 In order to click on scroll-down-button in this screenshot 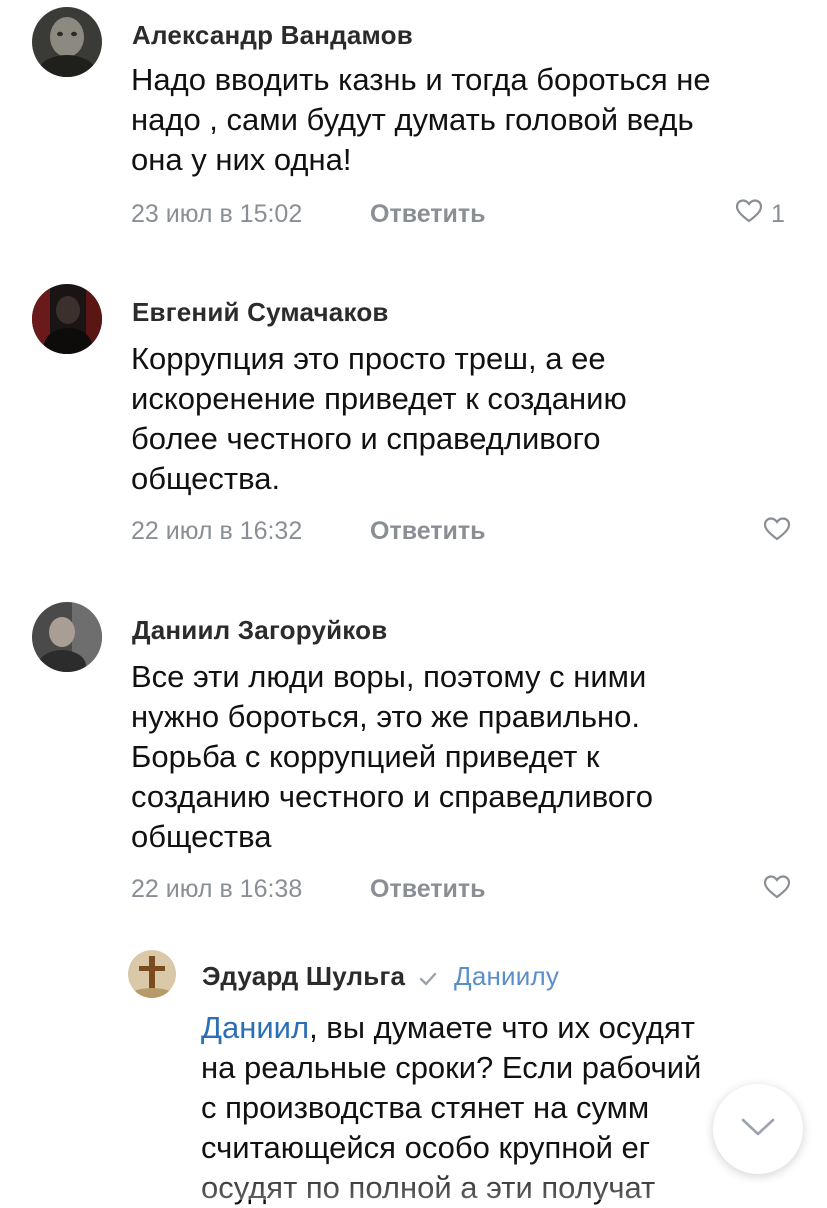, I will do `click(758, 1129)`.